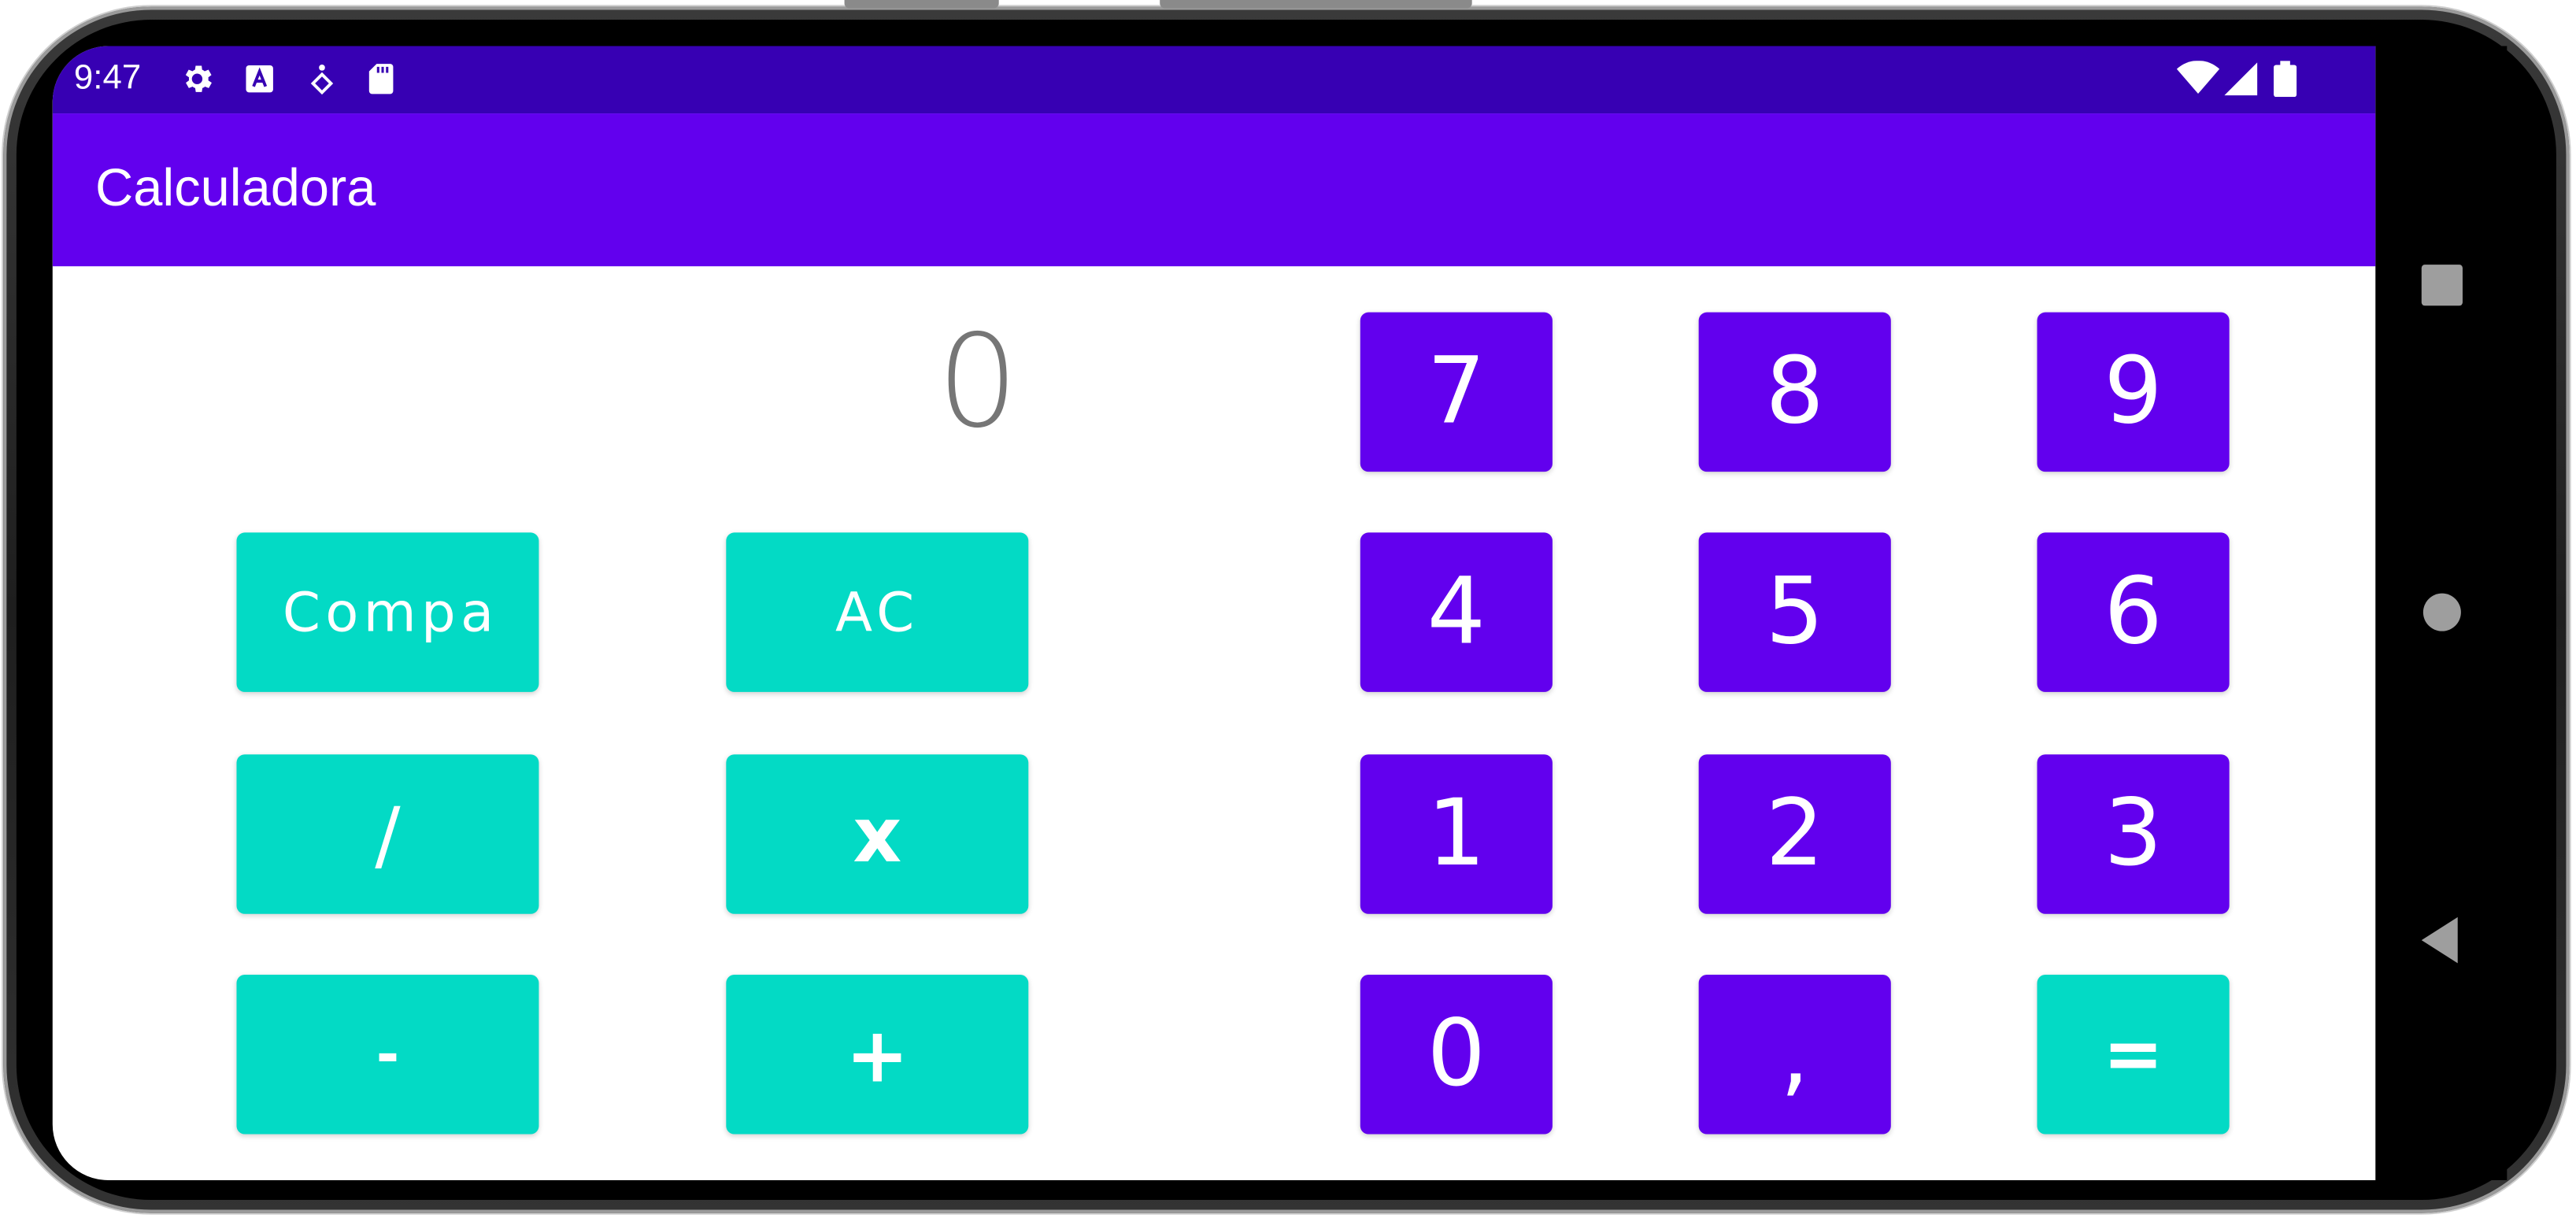 This screenshot has width=2576, height=1218. What do you see at coordinates (2439, 940) in the screenshot?
I see `back-triangle-icon` at bounding box center [2439, 940].